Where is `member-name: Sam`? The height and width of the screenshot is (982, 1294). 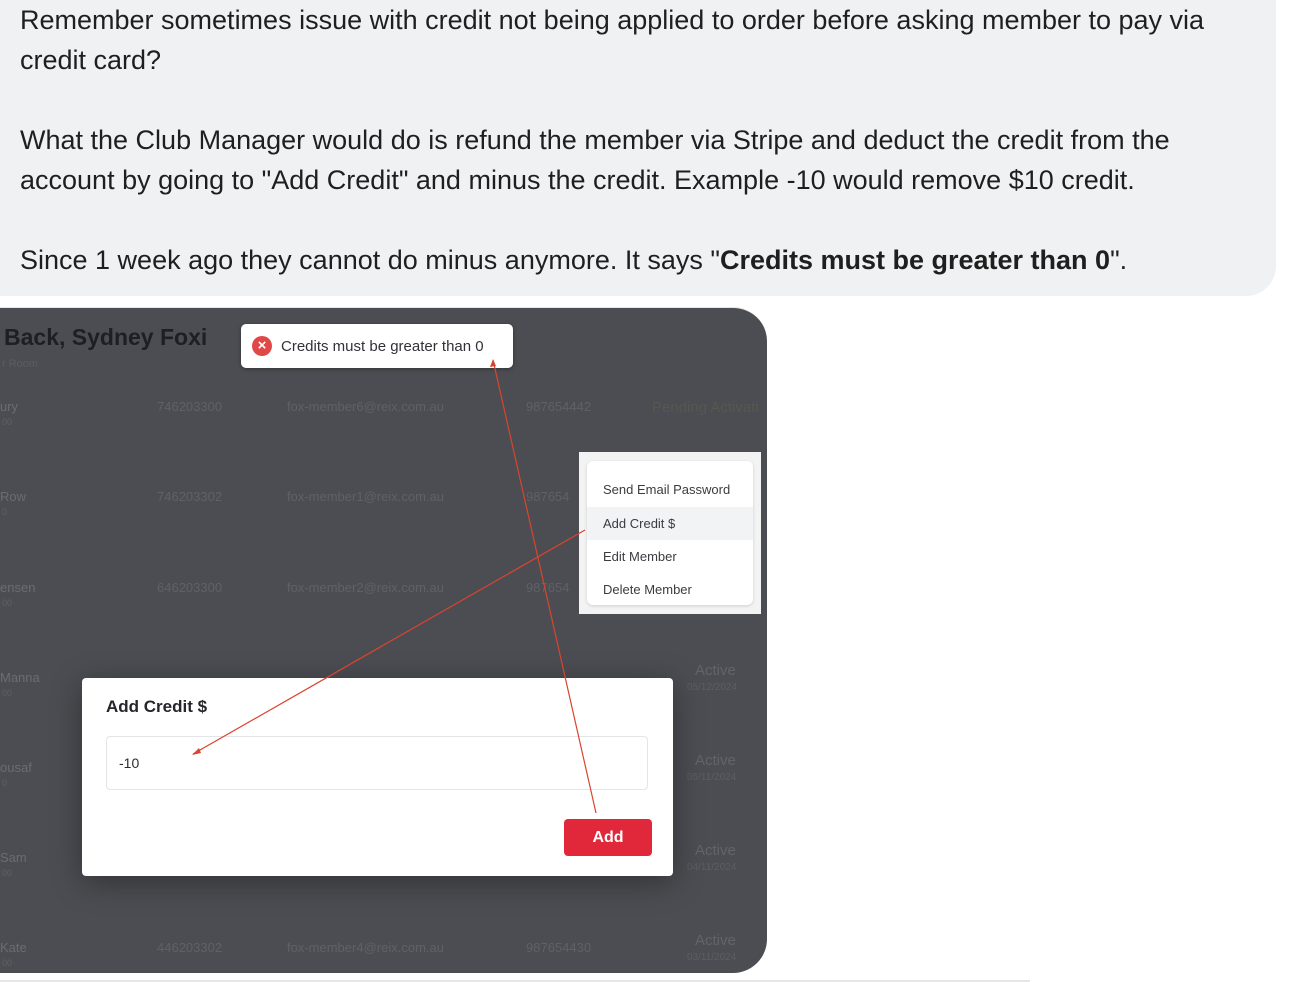
member-name: Sam is located at coordinates (13, 857).